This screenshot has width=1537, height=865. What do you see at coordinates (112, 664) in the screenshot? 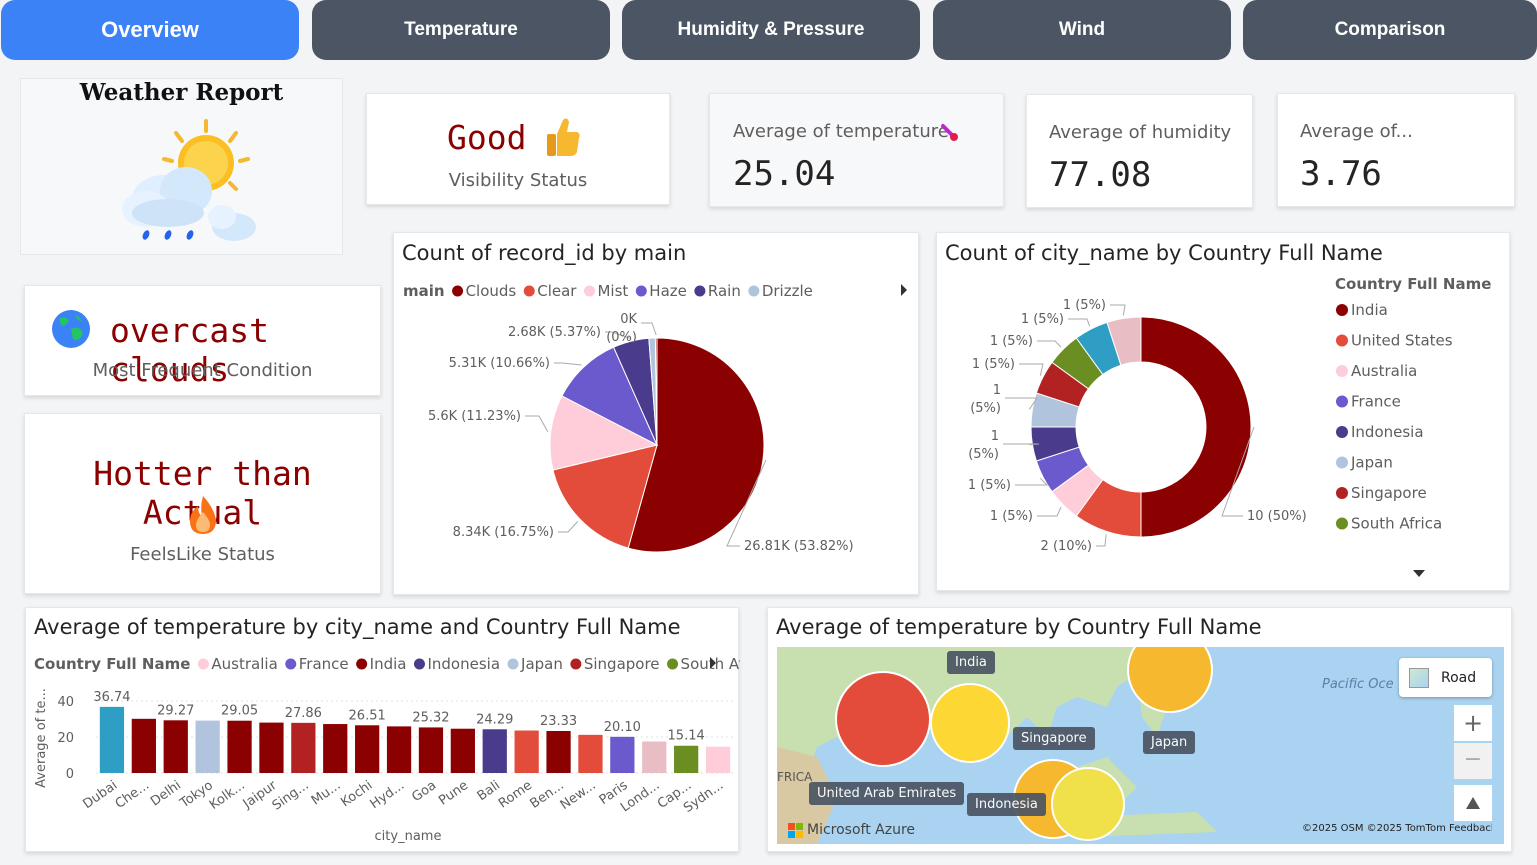
I see `legend-title: Country Full Name` at bounding box center [112, 664].